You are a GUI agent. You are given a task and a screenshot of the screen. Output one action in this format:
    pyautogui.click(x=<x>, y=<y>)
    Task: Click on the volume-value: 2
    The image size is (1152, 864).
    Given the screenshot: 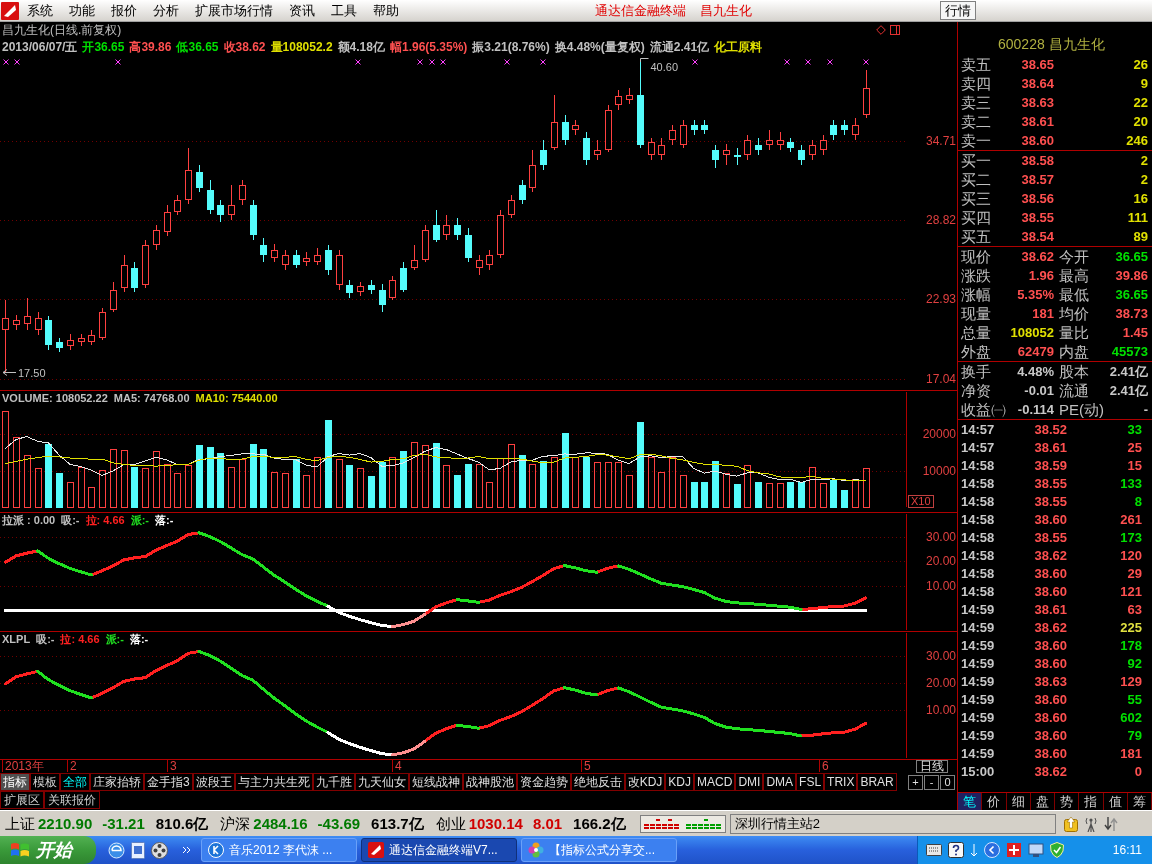 What is the action you would take?
    pyautogui.click(x=1143, y=179)
    